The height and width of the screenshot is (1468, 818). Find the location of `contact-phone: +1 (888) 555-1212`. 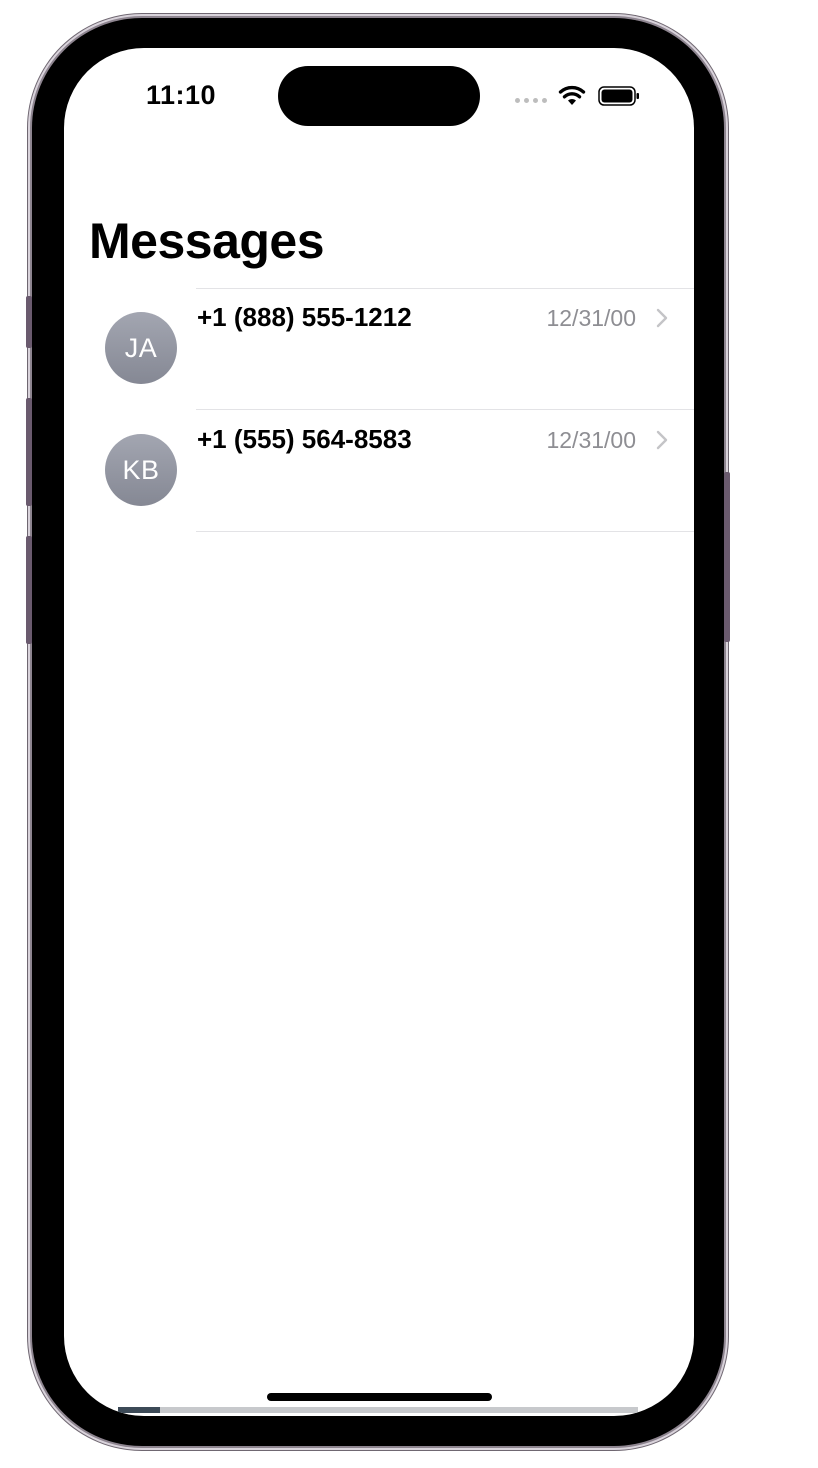

contact-phone: +1 (888) 555-1212 is located at coordinates (304, 317).